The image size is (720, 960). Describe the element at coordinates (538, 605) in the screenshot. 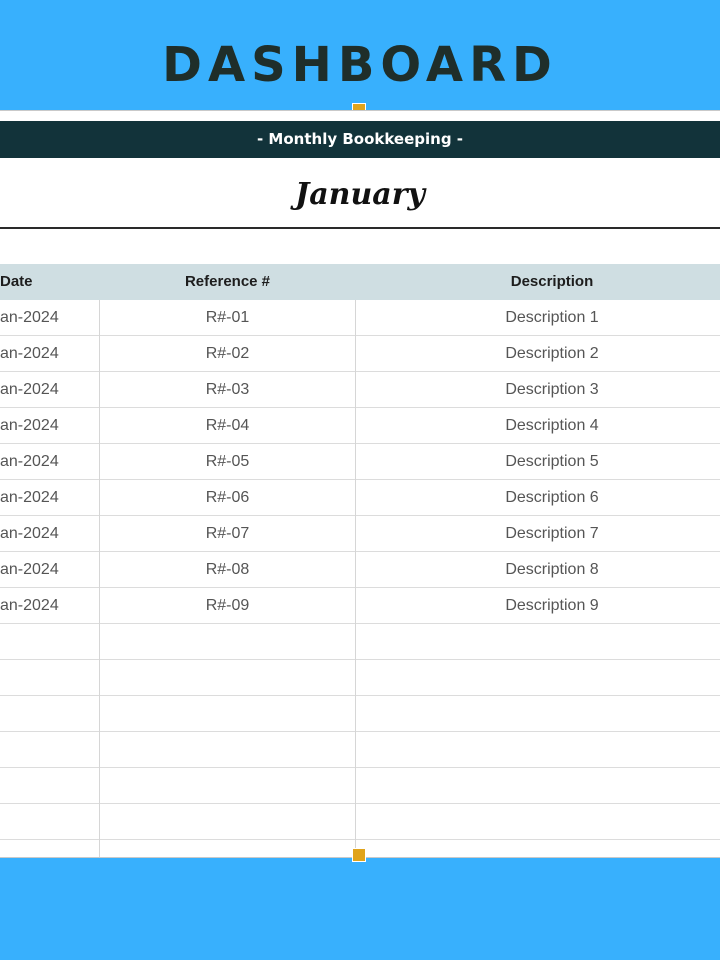

I see `cell-description: Description 9` at that location.